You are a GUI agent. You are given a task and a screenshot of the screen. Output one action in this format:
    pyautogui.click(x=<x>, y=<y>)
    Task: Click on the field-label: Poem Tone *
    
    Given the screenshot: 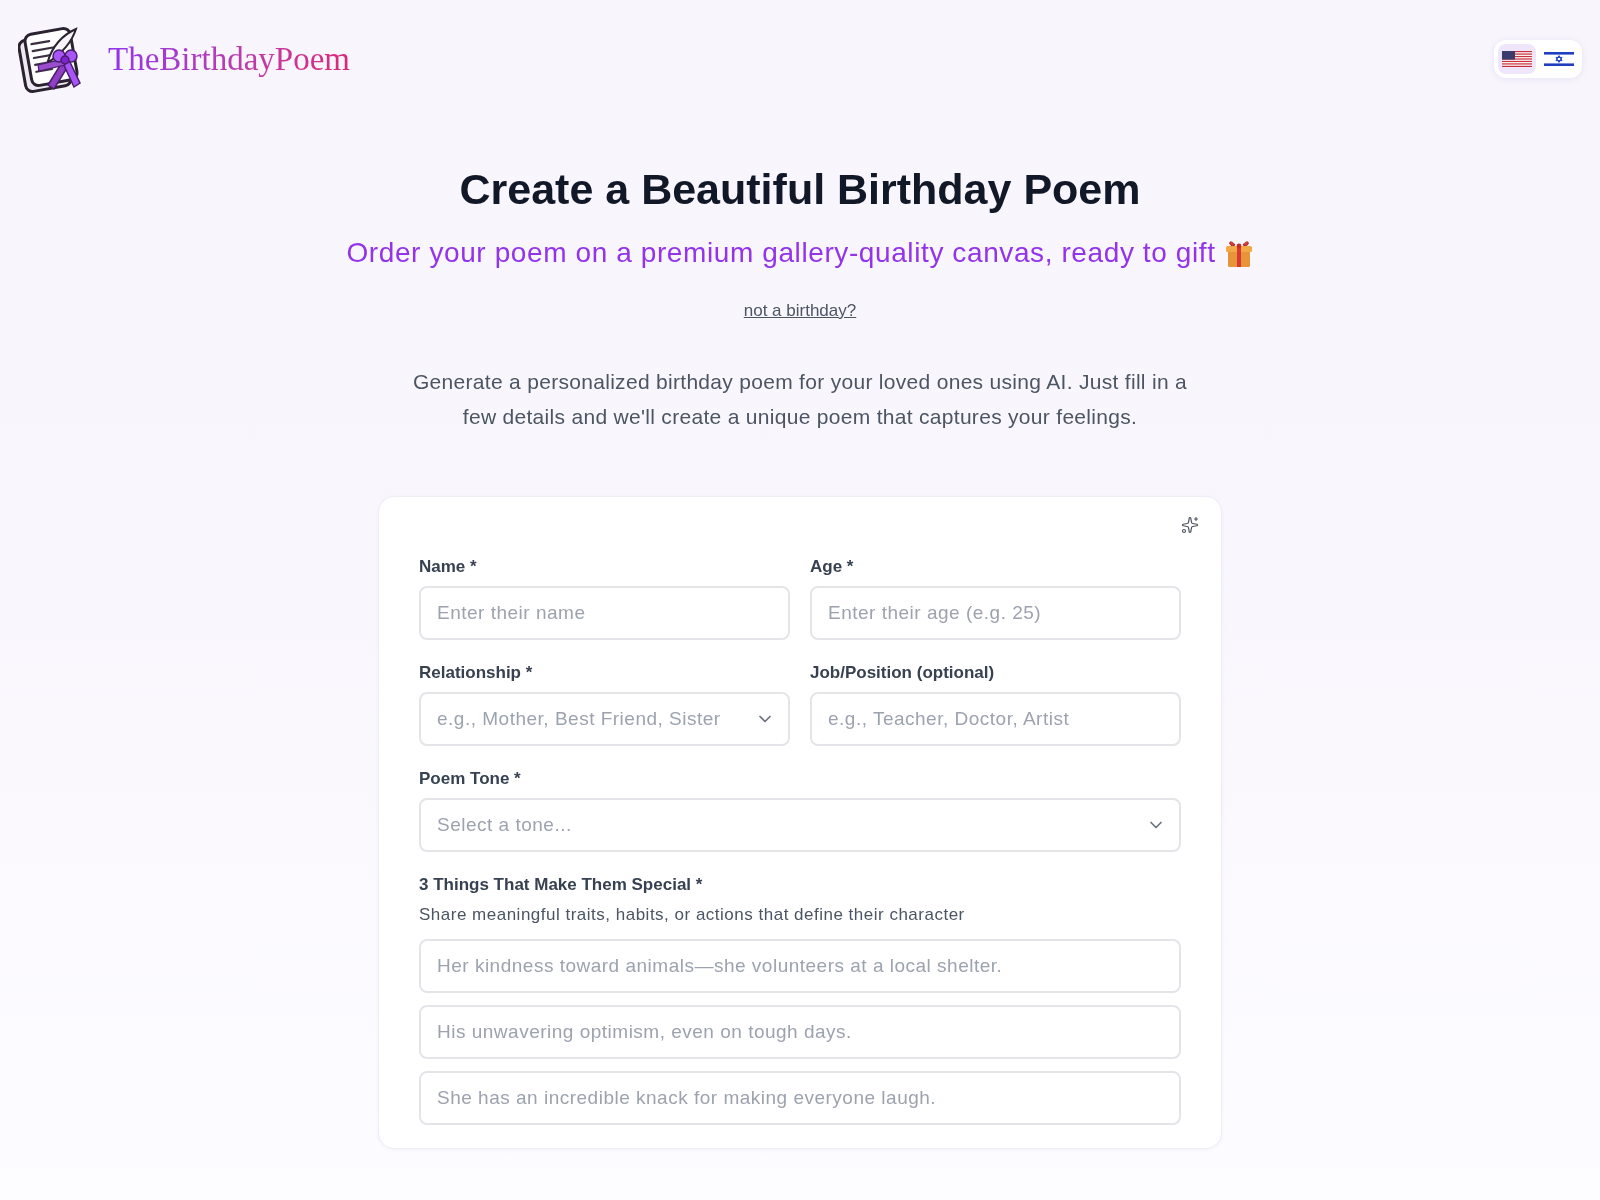 What is the action you would take?
    pyautogui.click(x=470, y=779)
    